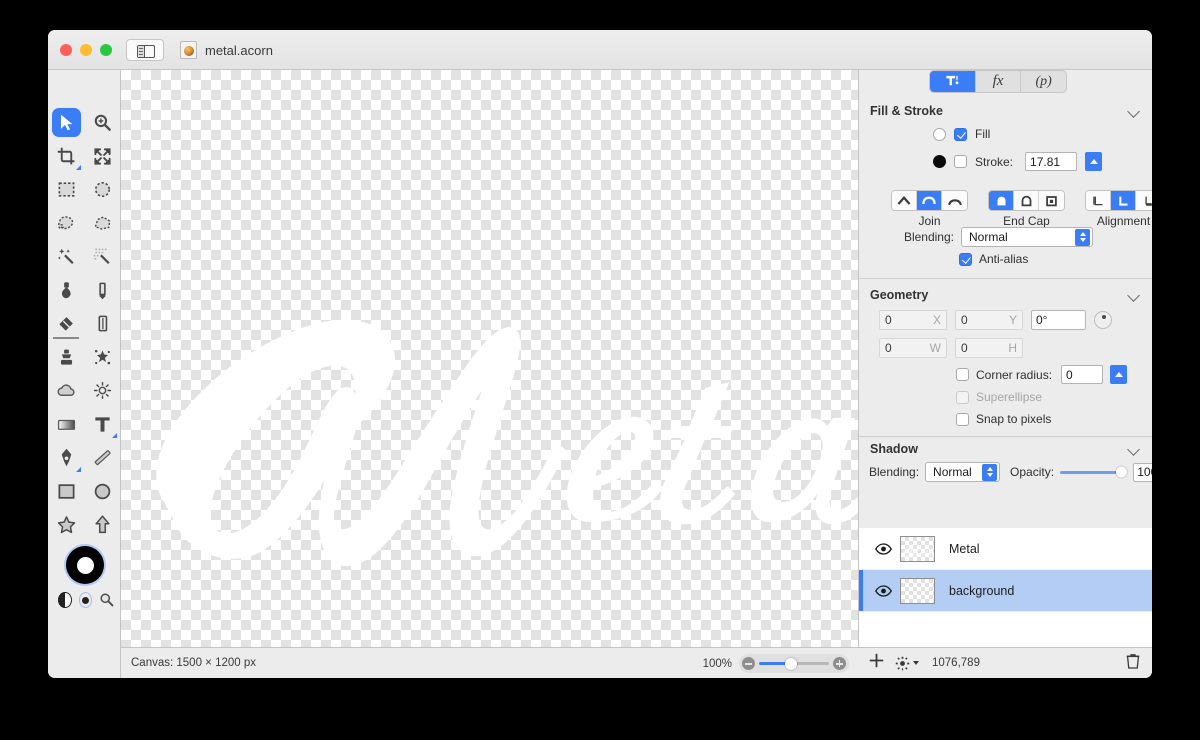 The width and height of the screenshot is (1200, 740). What do you see at coordinates (102, 190) in the screenshot?
I see `ellipse-select-tool` at bounding box center [102, 190].